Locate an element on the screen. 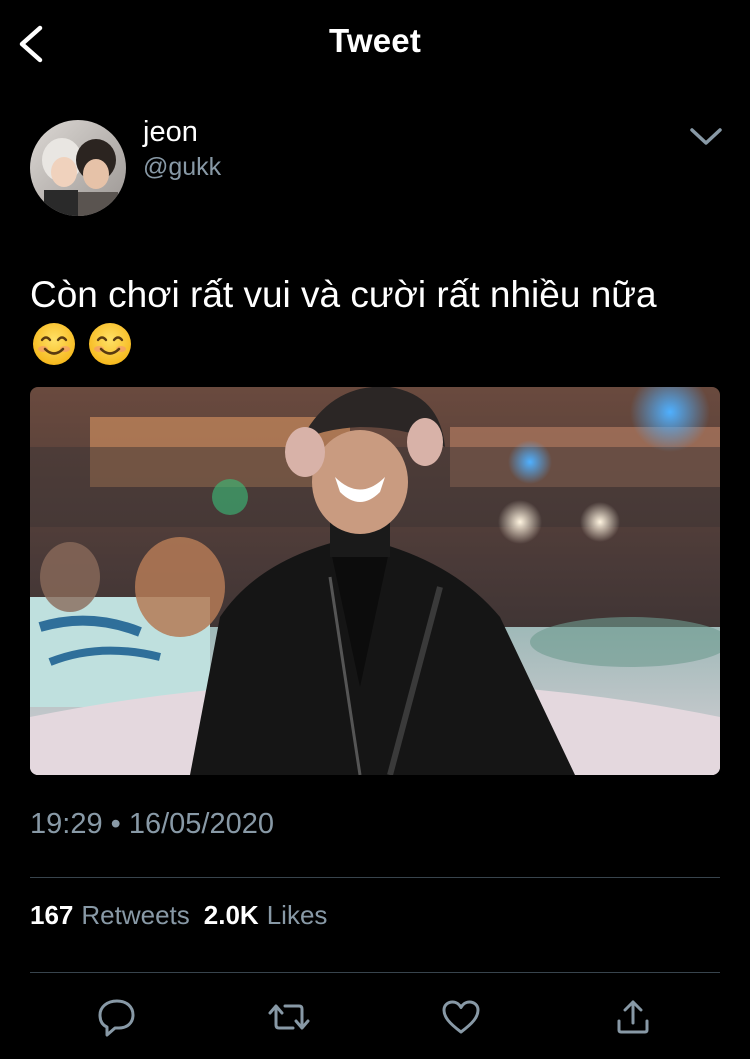 Image resolution: width=750 pixels, height=1059 pixels. like-button is located at coordinates (461, 1017).